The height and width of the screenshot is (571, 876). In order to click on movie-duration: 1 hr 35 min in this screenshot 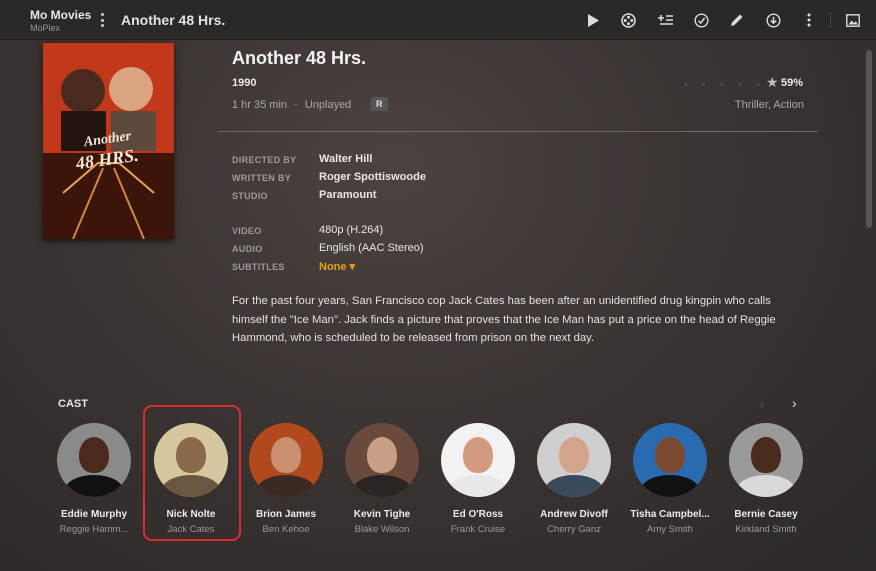, I will do `click(260, 105)`.